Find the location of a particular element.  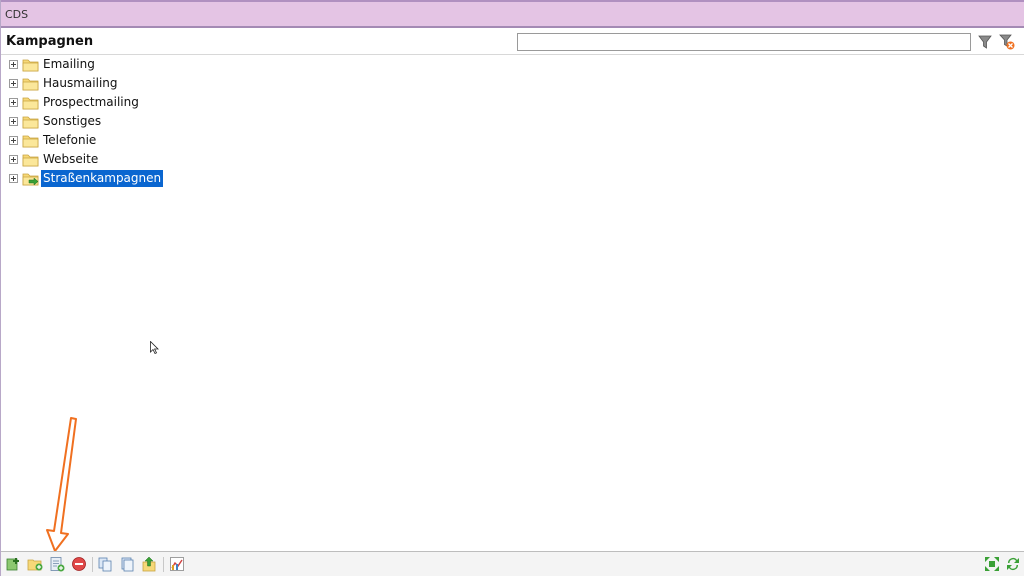

tree-item-label: Sonstiges is located at coordinates (72, 121).